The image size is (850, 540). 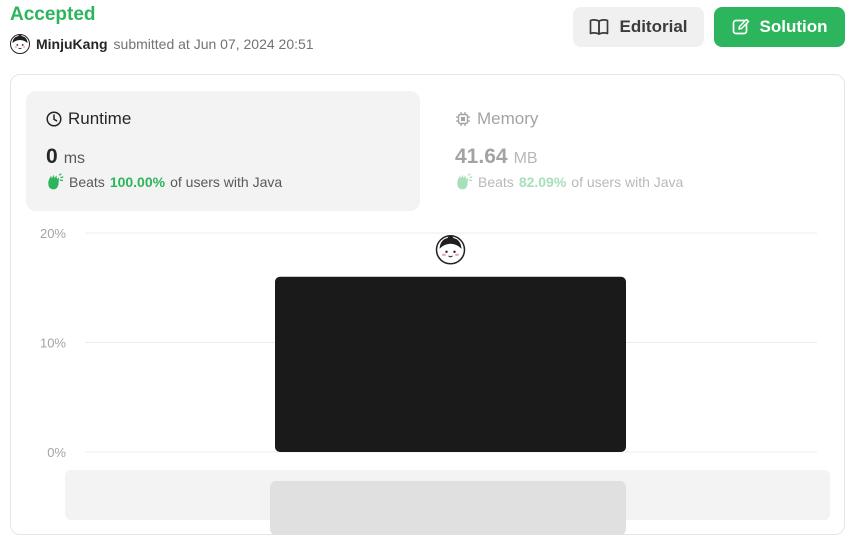 I want to click on clock-icon, so click(x=54, y=119).